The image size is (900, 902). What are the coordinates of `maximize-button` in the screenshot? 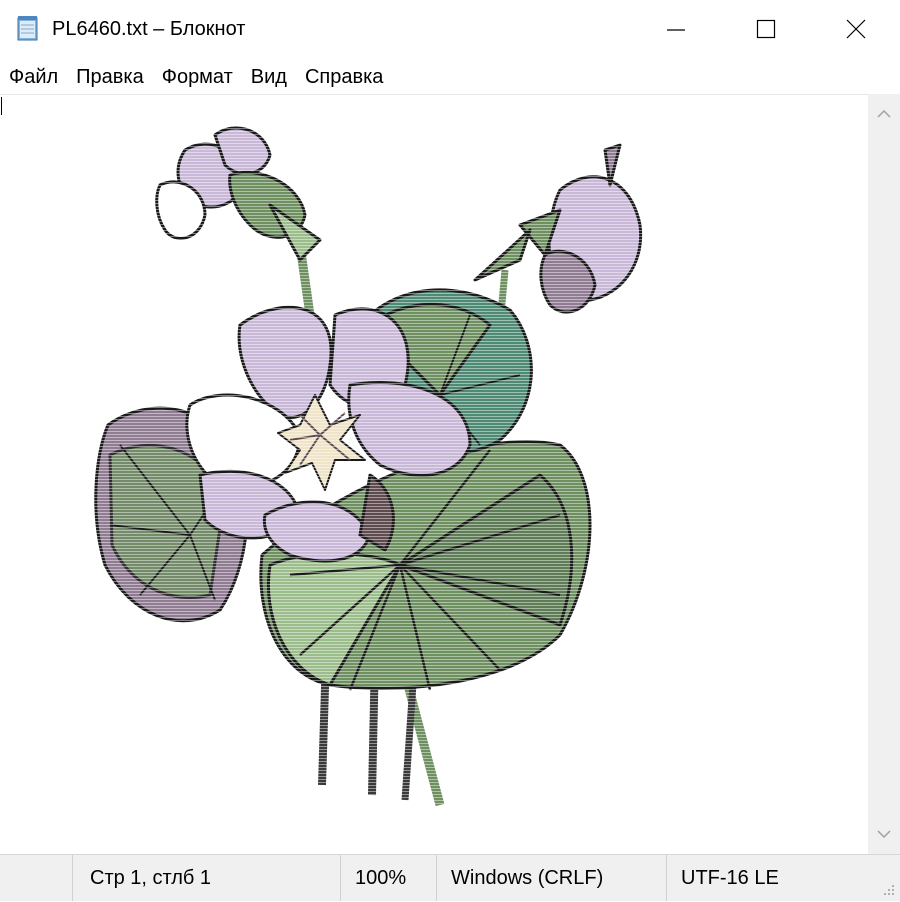 It's located at (766, 29).